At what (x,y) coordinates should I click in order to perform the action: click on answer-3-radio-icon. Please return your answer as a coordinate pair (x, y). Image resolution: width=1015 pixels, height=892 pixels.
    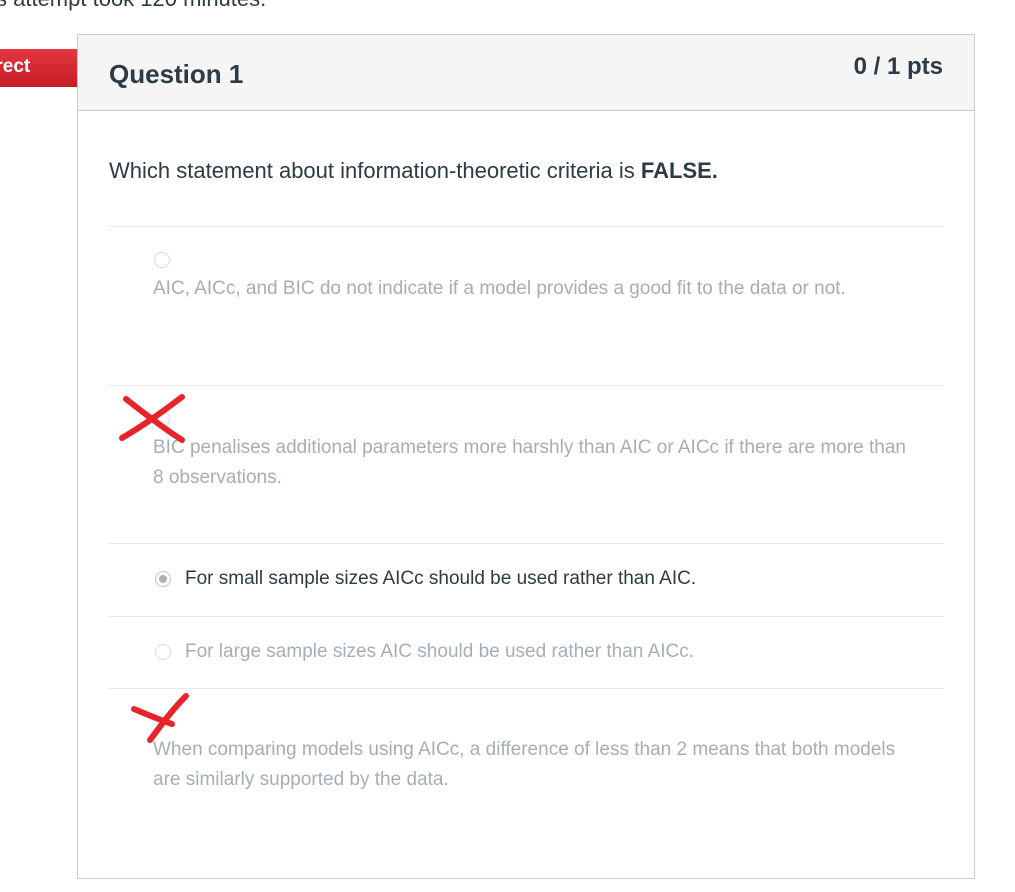
    Looking at the image, I should click on (163, 579).